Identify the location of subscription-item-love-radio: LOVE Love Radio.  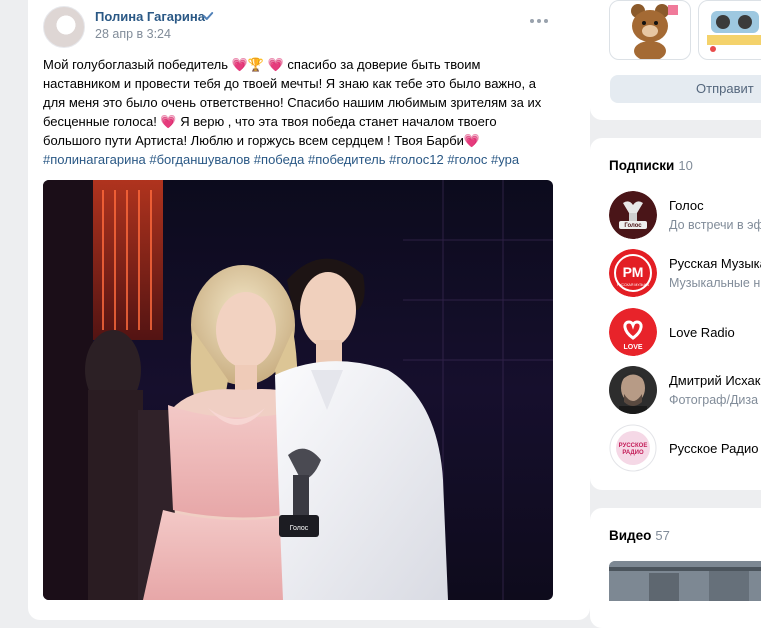
(685, 333).